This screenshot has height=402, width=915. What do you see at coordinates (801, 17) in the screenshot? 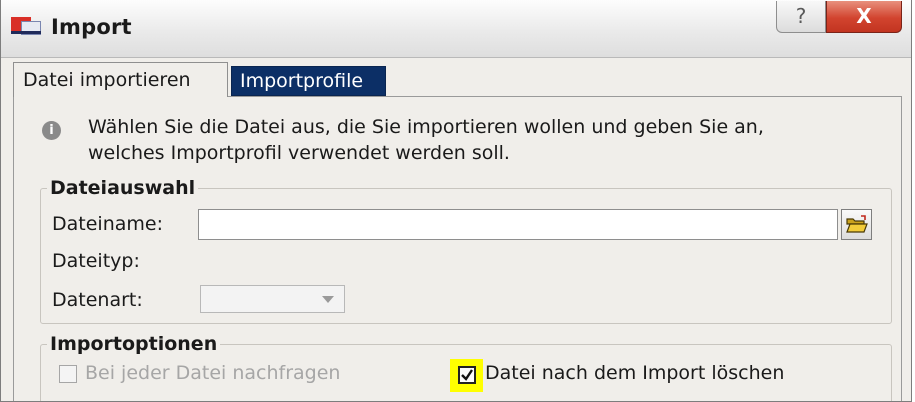
I see `help-button: ?` at bounding box center [801, 17].